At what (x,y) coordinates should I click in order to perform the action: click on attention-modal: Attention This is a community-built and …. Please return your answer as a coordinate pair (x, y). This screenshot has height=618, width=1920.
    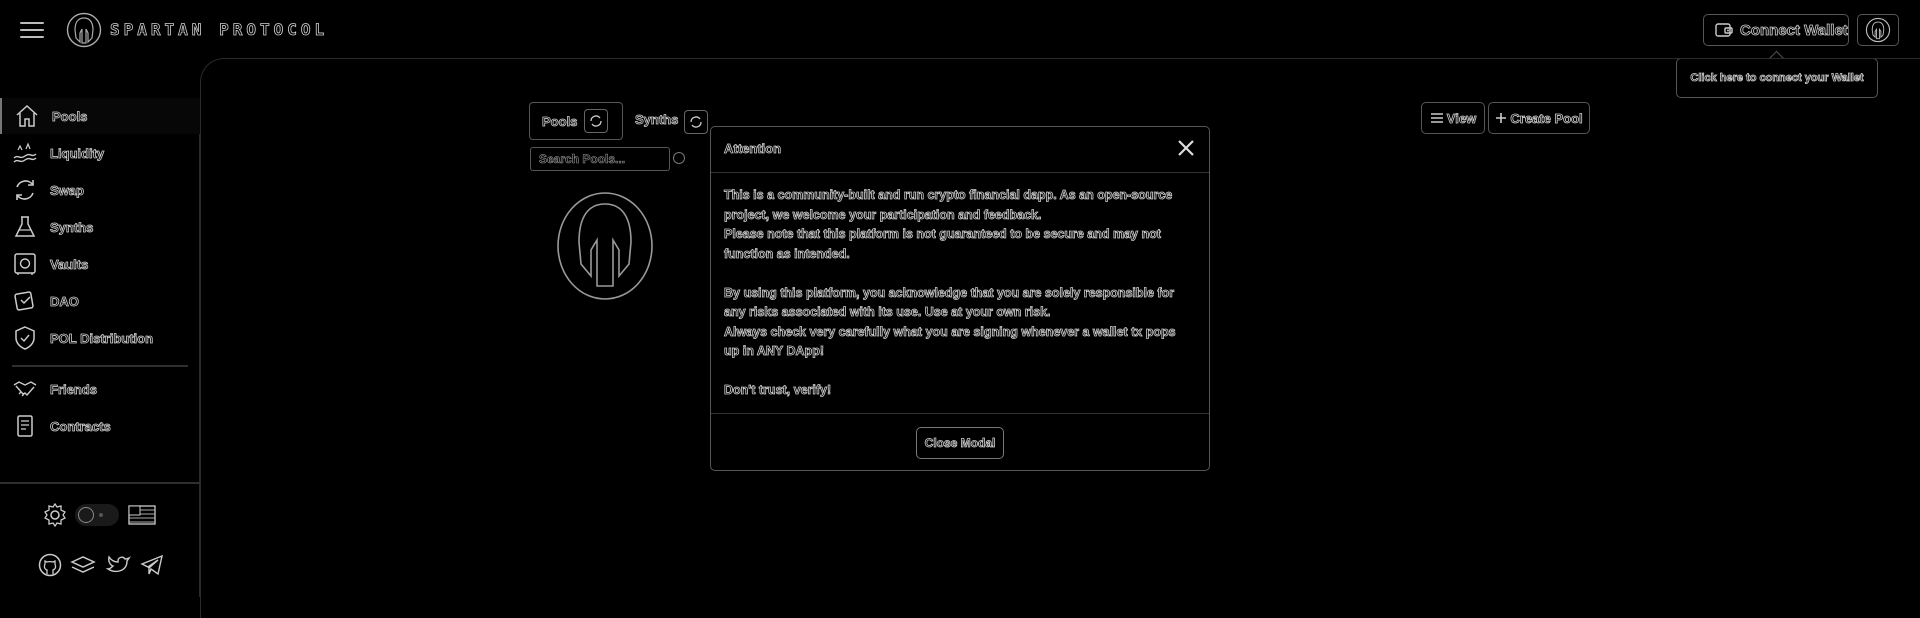
    Looking at the image, I should click on (960, 298).